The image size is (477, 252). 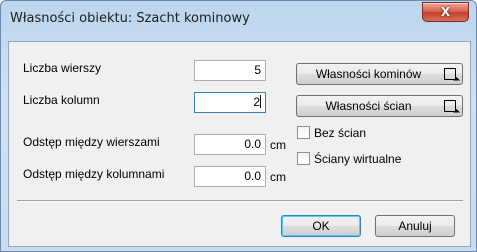 I want to click on close-button: X, so click(x=445, y=12).